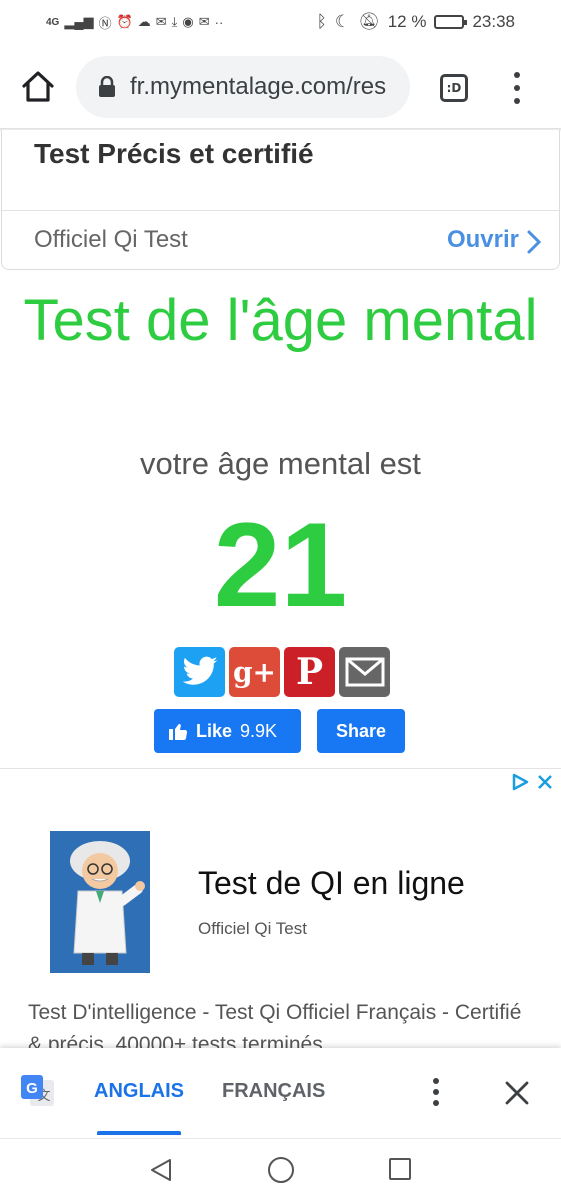  I want to click on recents-icon, so click(400, 1169).